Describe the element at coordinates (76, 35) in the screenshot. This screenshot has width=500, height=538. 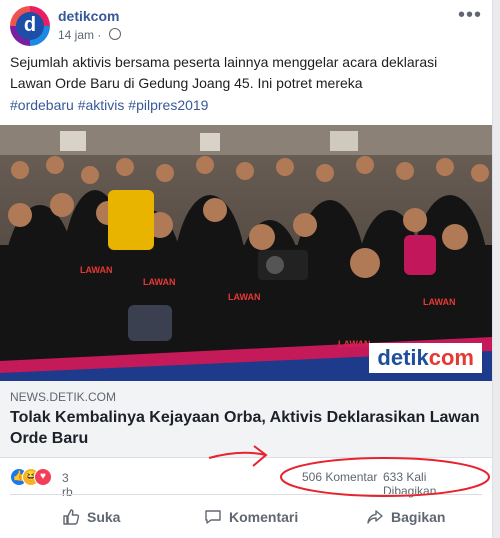
I see `post-time: 14 jam` at that location.